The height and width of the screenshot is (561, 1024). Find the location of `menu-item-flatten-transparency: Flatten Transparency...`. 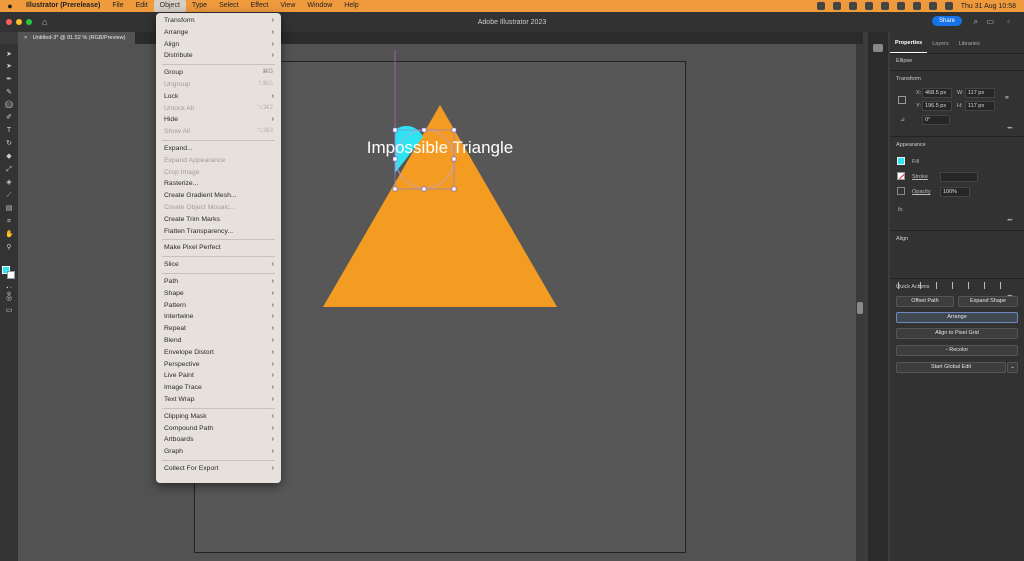

menu-item-flatten-transparency: Flatten Transparency... is located at coordinates (218, 232).